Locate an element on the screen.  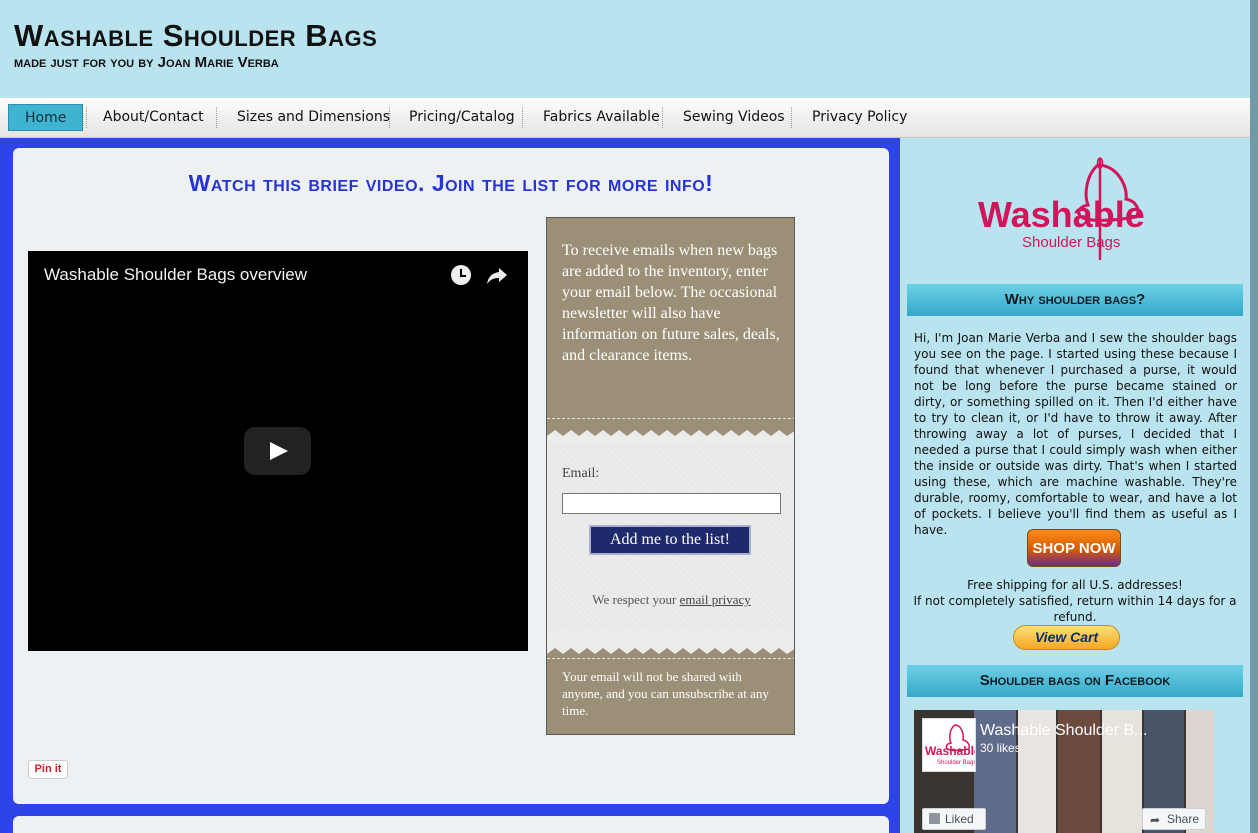
logo-text-line1: Washable is located at coordinates (1061, 214).